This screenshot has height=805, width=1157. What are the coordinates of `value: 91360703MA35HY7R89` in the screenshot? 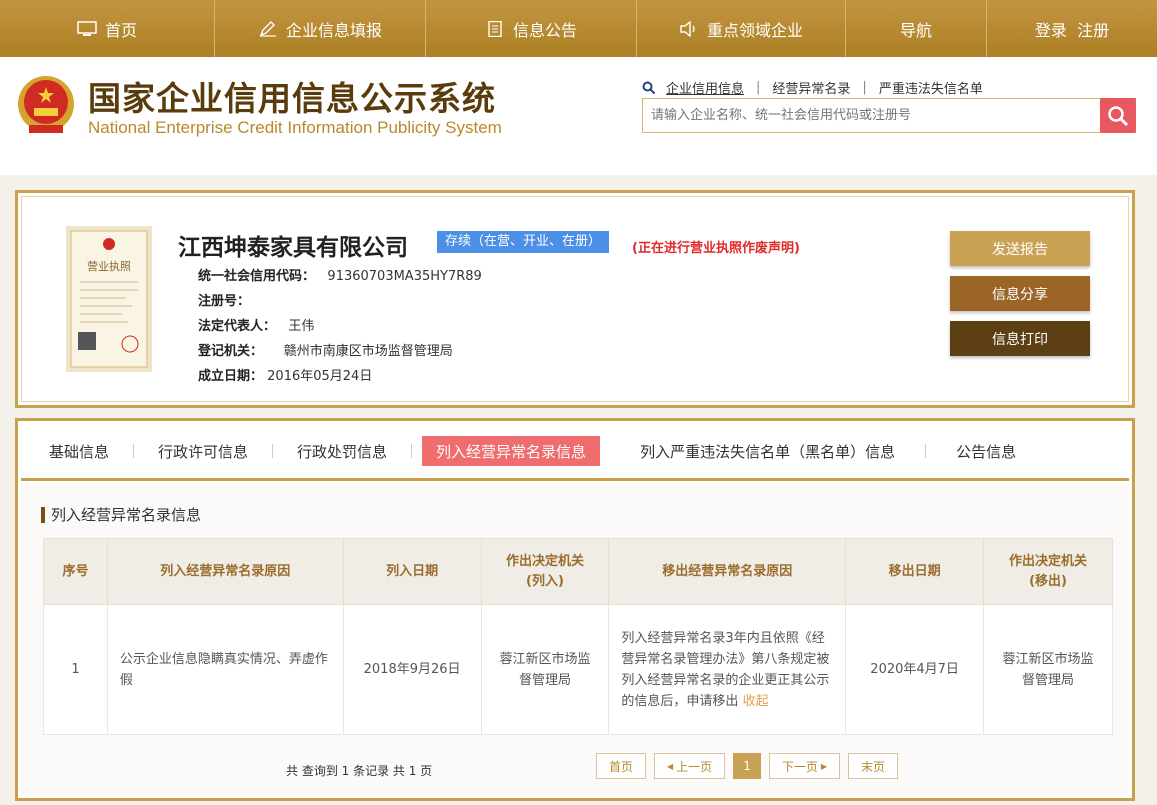 It's located at (404, 276).